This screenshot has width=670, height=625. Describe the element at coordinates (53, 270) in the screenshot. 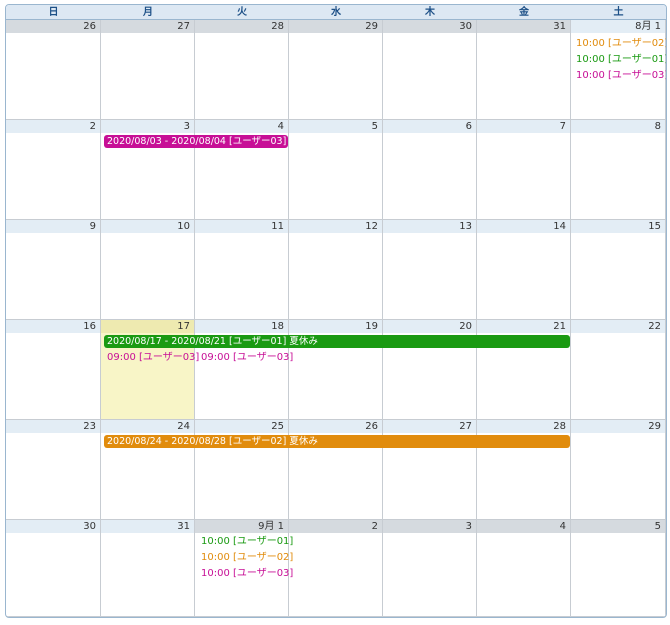

I see `day-cell: 9` at that location.